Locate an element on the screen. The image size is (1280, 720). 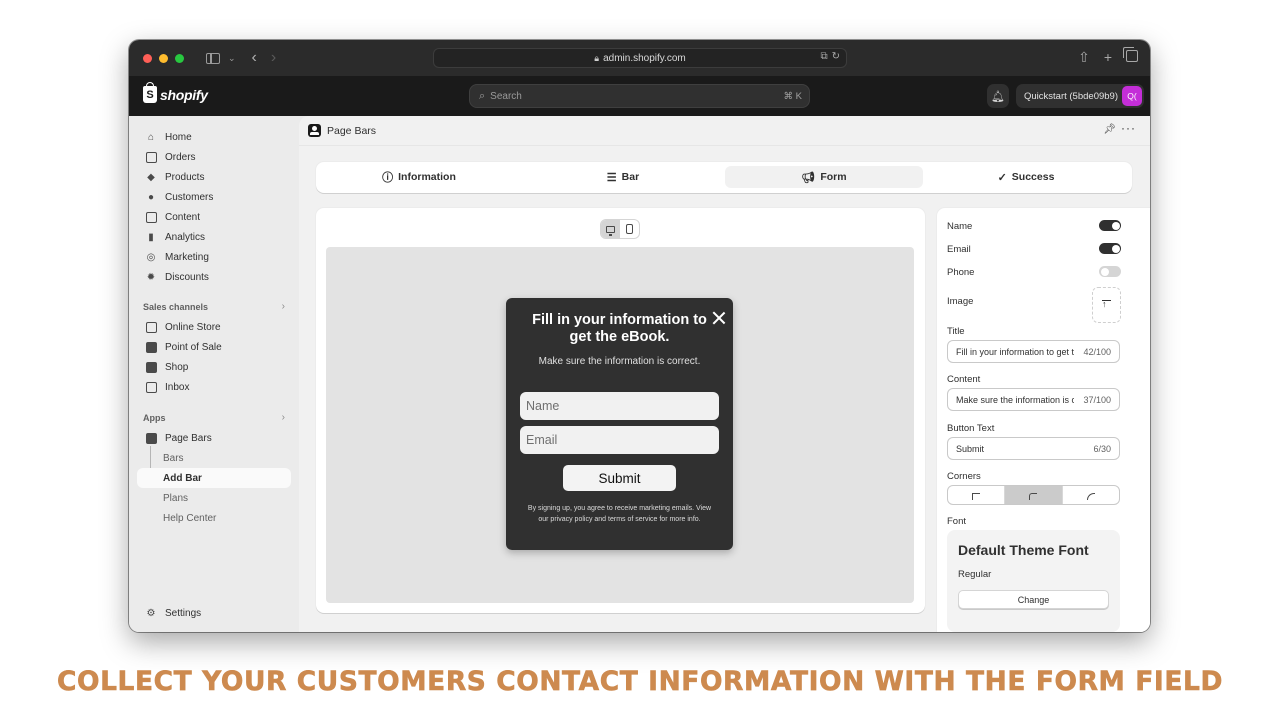
close-icon is located at coordinates (719, 318).